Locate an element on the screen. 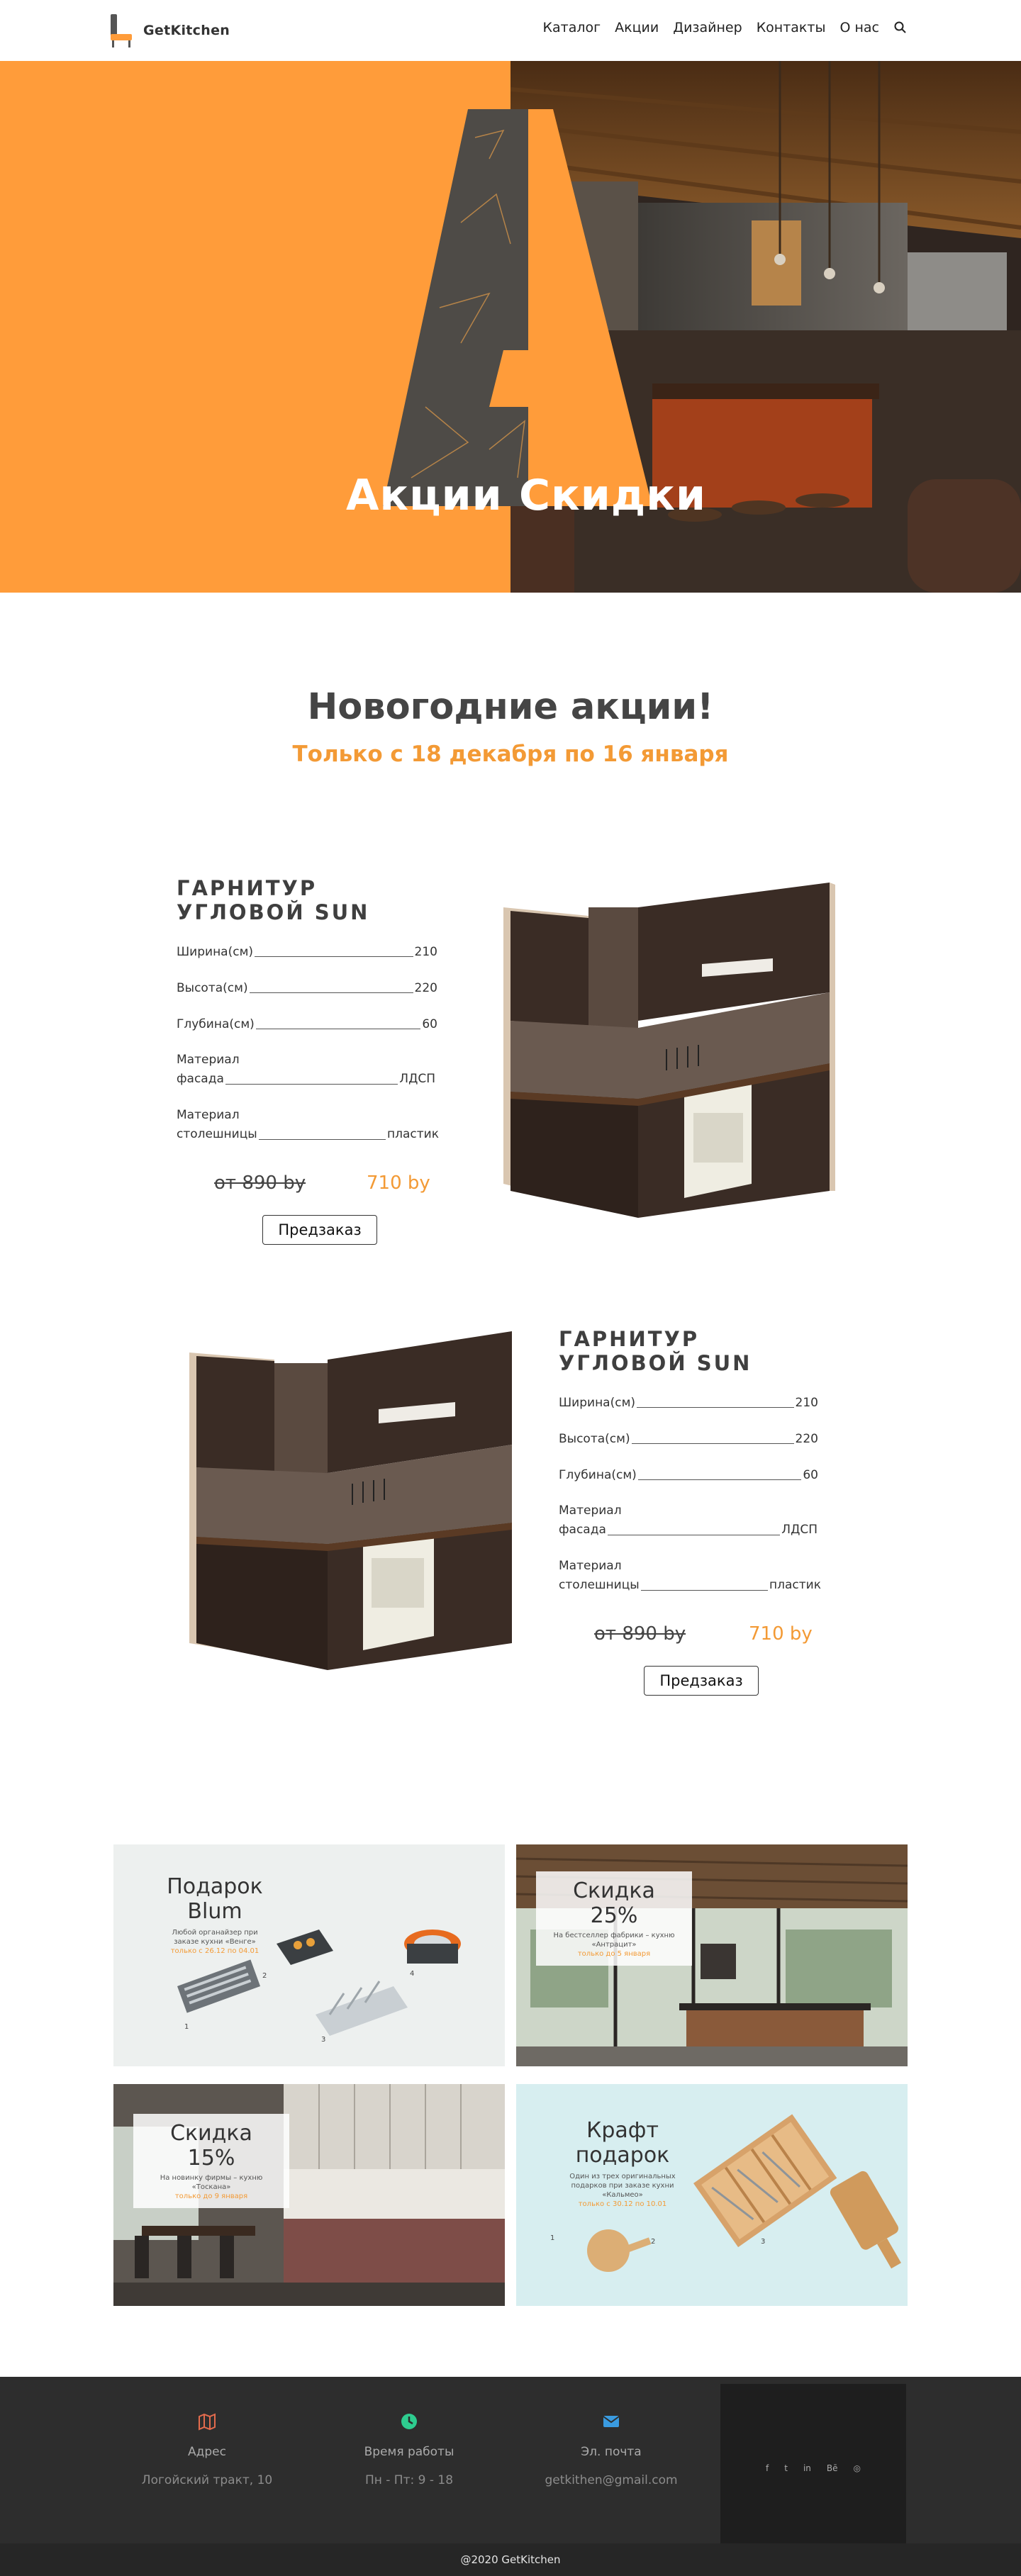  footer-email: Эл. почта getkithen@gmail.com is located at coordinates (611, 2449).